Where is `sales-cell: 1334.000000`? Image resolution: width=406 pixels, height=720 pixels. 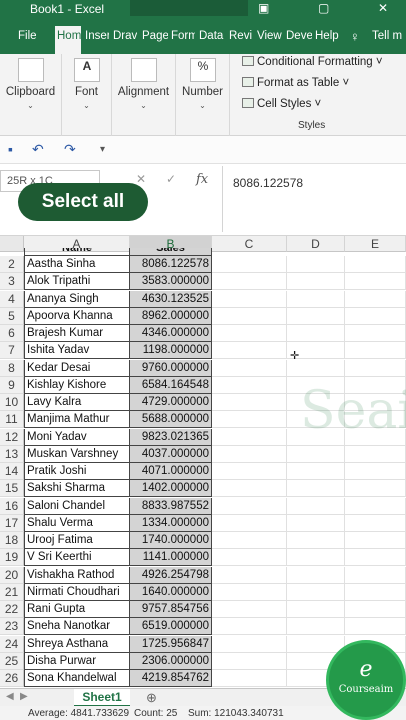
sales-cell: 1334.000000 is located at coordinates (171, 523).